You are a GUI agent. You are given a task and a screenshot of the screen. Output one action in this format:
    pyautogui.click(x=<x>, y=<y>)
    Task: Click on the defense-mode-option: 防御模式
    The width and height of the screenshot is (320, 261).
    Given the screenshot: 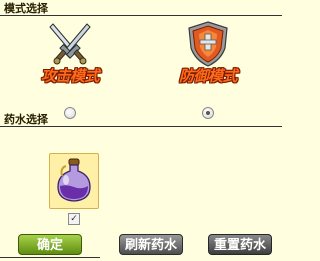 What is the action you would take?
    pyautogui.click(x=208, y=70)
    